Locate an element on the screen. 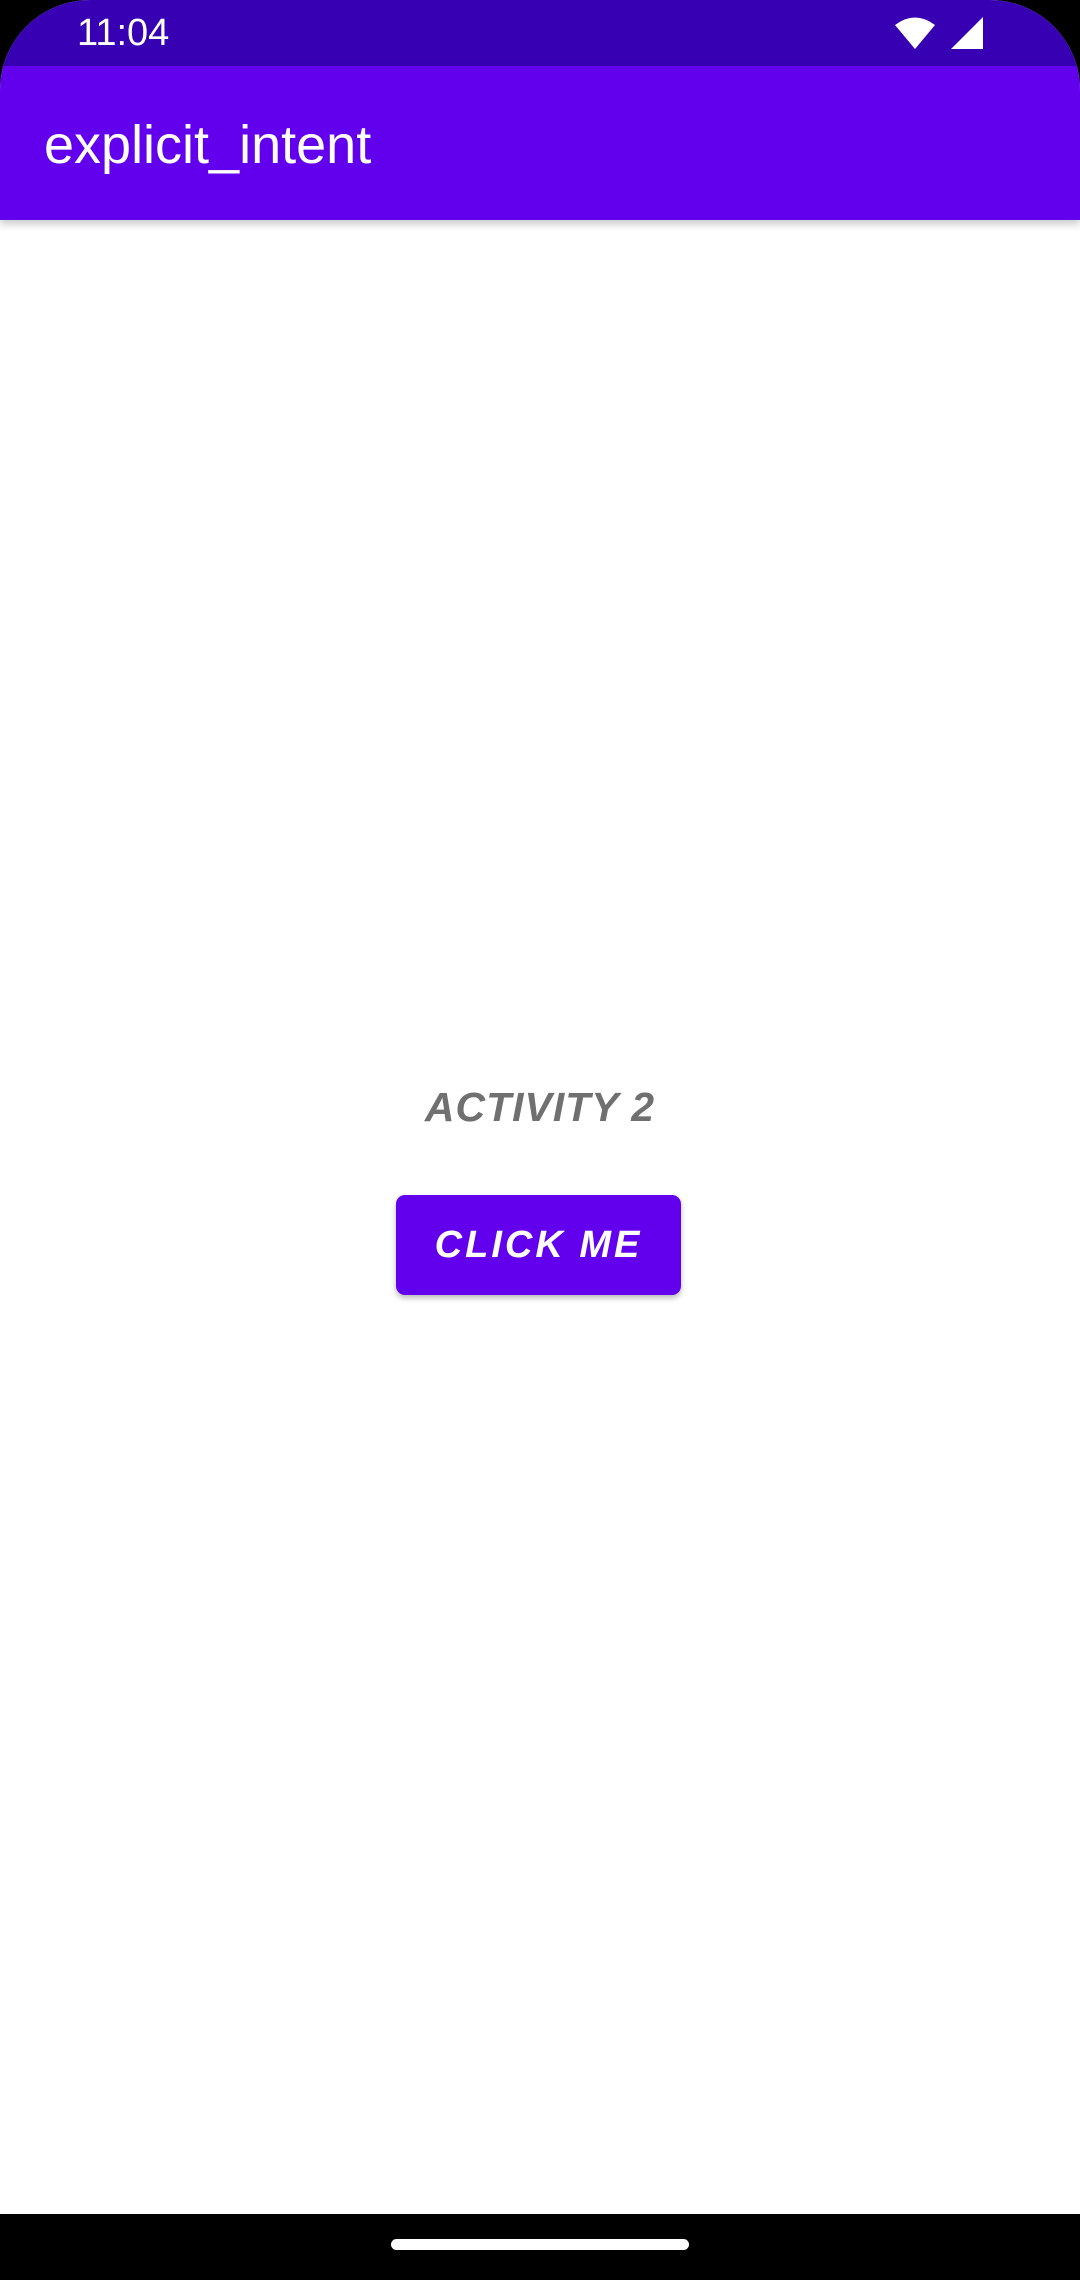  app-bar: explicit_intent is located at coordinates (540, 143).